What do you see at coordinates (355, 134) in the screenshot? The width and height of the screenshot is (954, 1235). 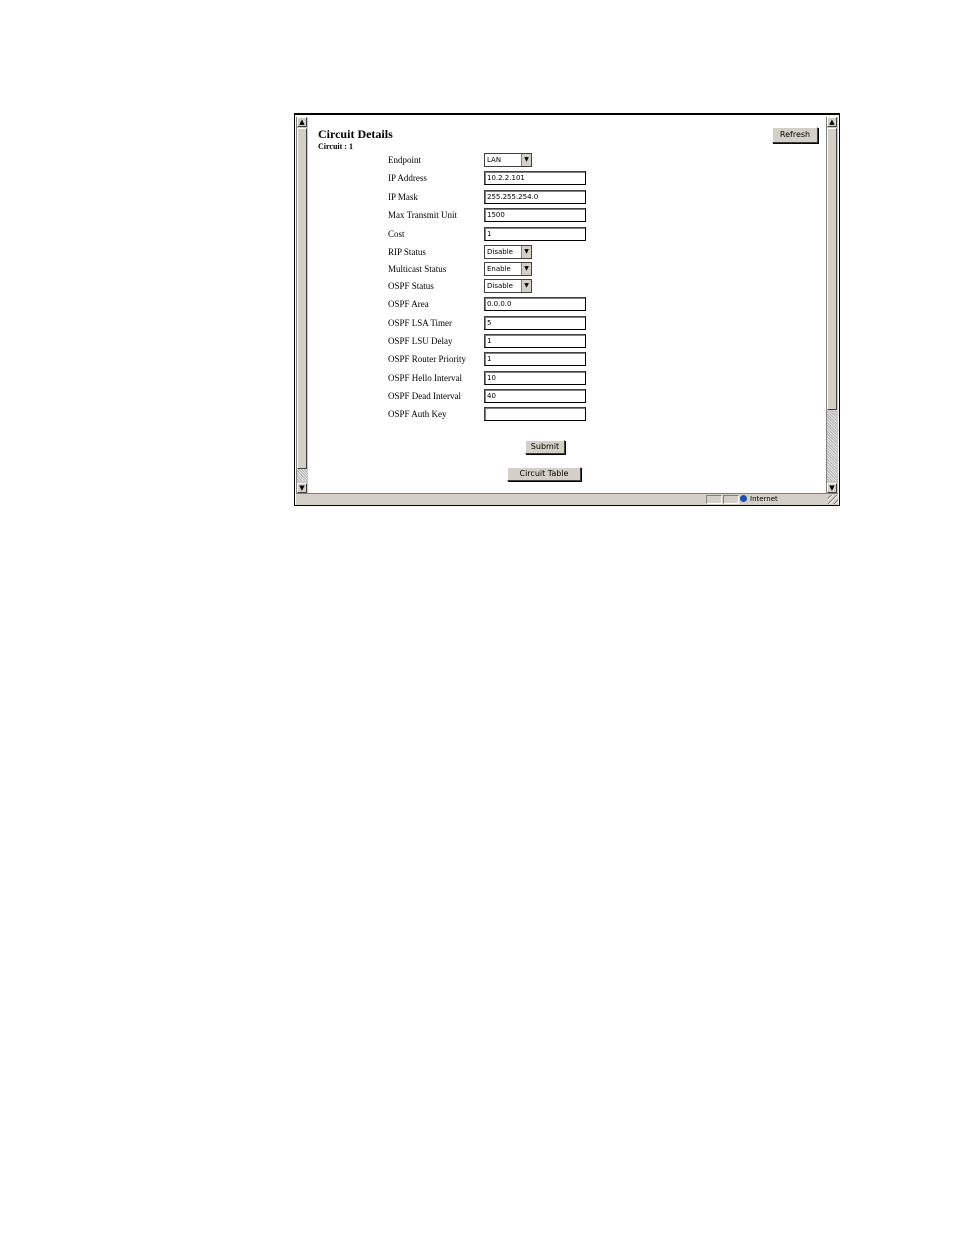 I see `page-title: Circuit Details` at bounding box center [355, 134].